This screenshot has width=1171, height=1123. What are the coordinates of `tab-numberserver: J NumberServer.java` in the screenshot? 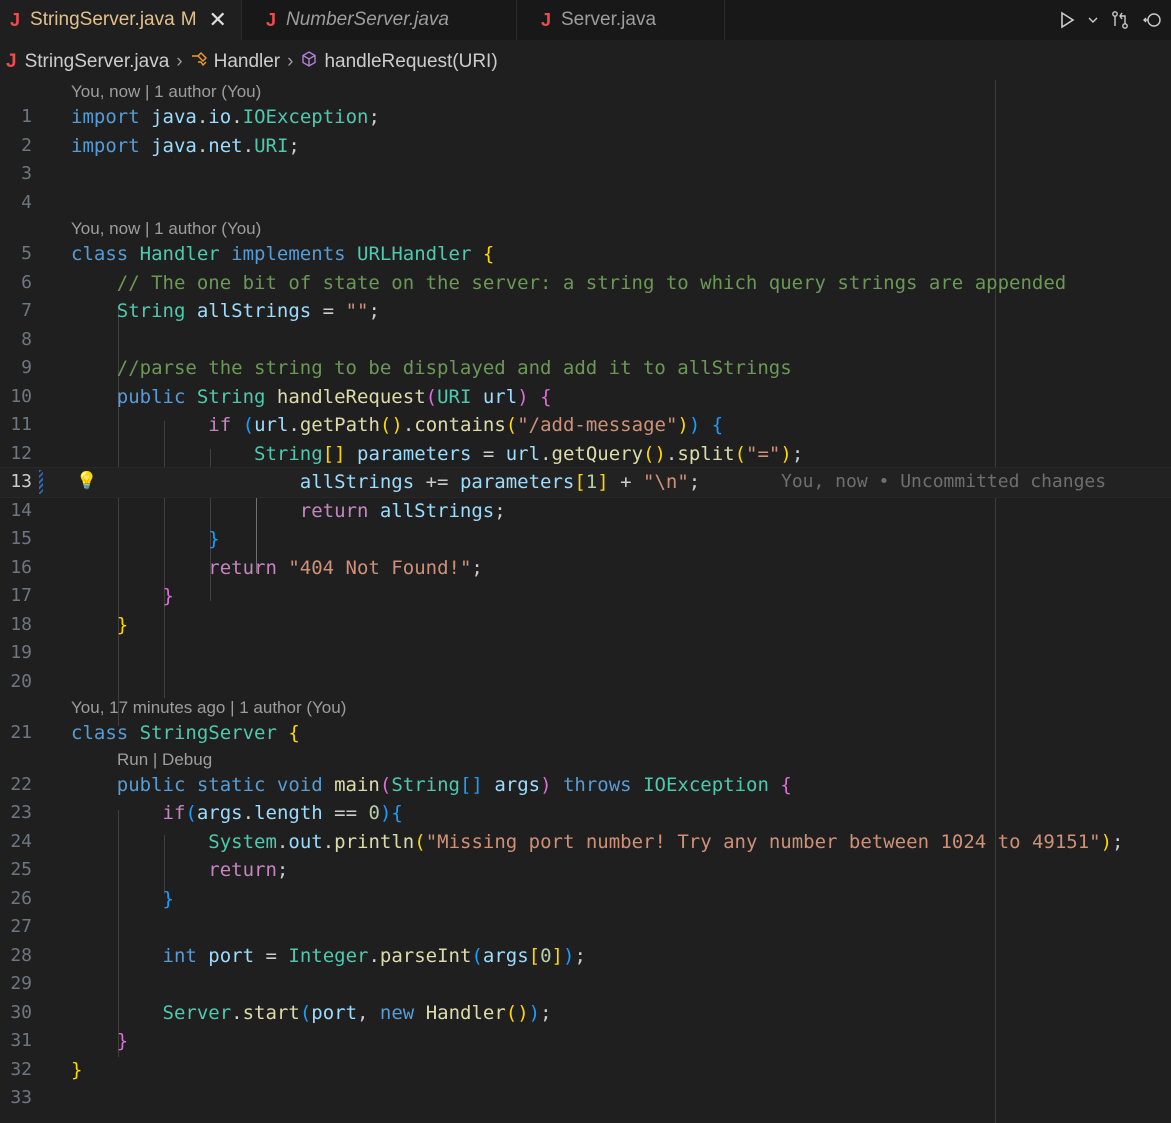 It's located at (379, 20).